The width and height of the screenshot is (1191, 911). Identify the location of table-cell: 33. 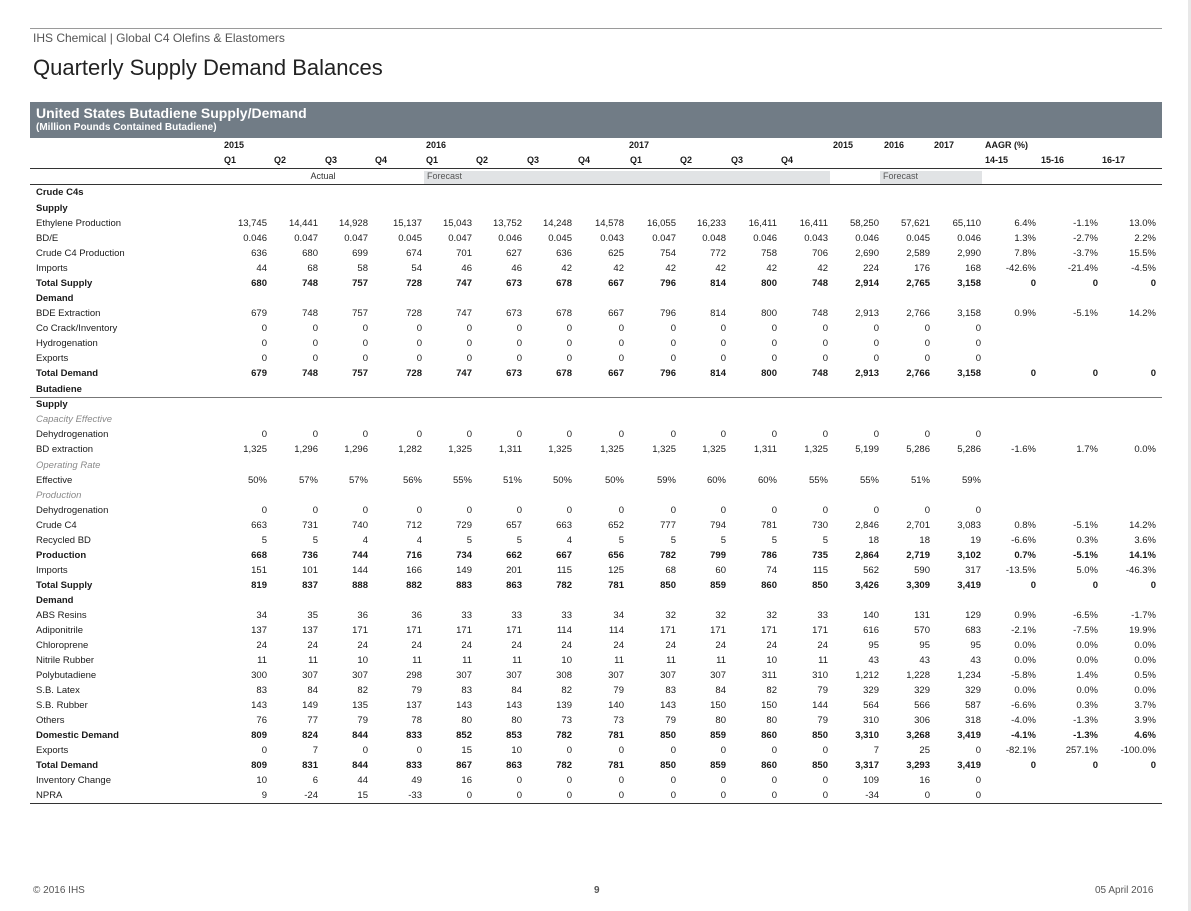
(466, 615).